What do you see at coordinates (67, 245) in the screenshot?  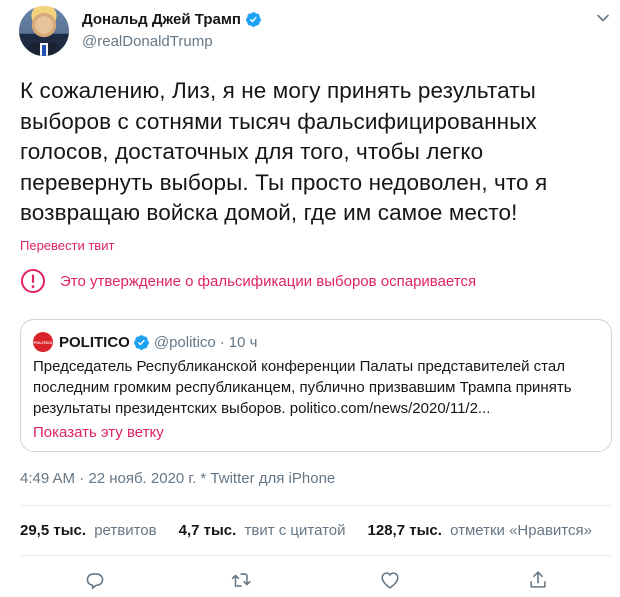 I see `translate-tweet-link: Перевести твит` at bounding box center [67, 245].